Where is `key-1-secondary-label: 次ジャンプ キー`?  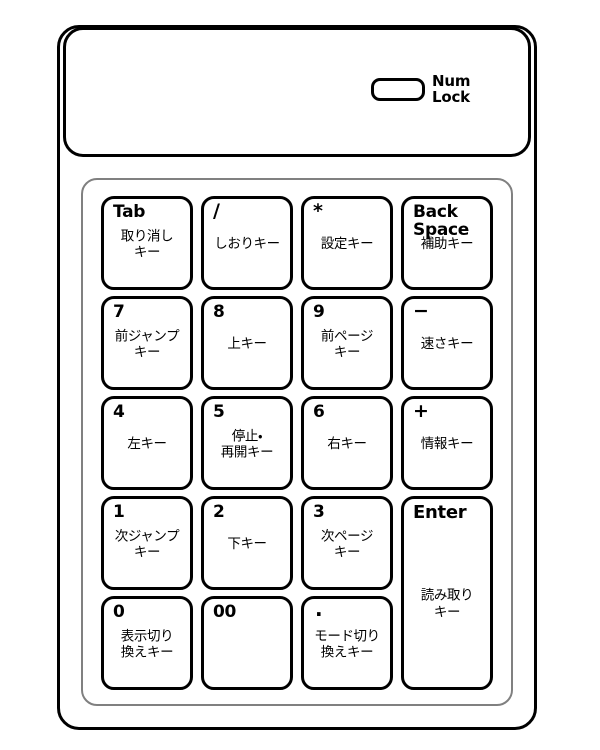 key-1-secondary-label: 次ジャンプ キー is located at coordinates (147, 544).